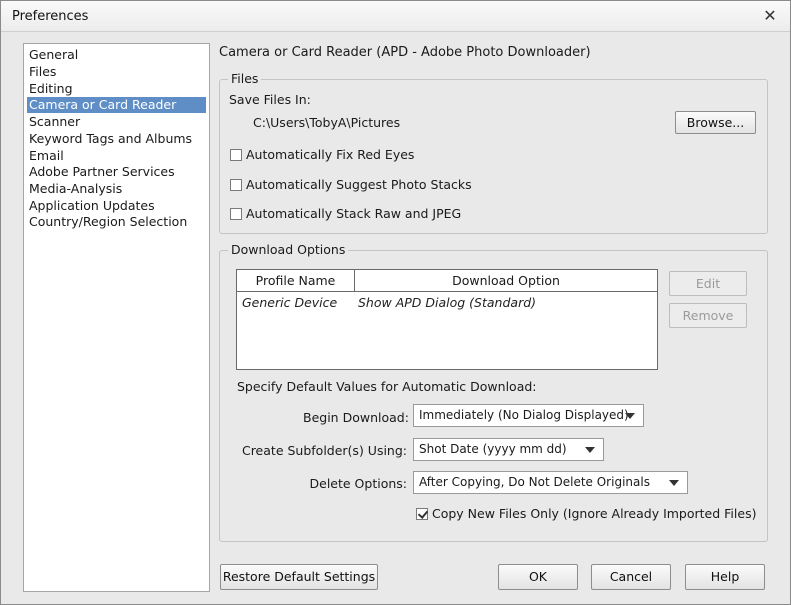 The image size is (791, 605). What do you see at coordinates (116, 172) in the screenshot?
I see `sidebar-item-adobe-partner-services: Adobe Partner Services` at bounding box center [116, 172].